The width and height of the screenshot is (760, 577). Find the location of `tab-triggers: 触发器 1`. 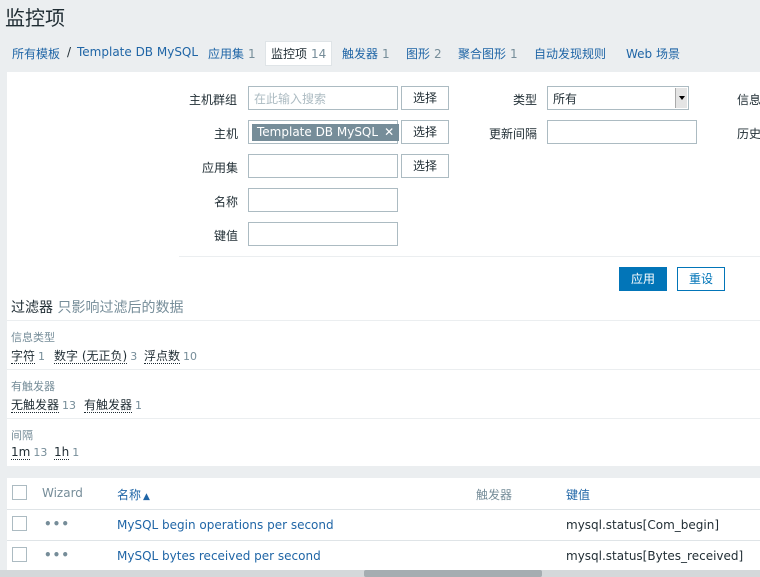

tab-triggers: 触发器 1 is located at coordinates (366, 53).